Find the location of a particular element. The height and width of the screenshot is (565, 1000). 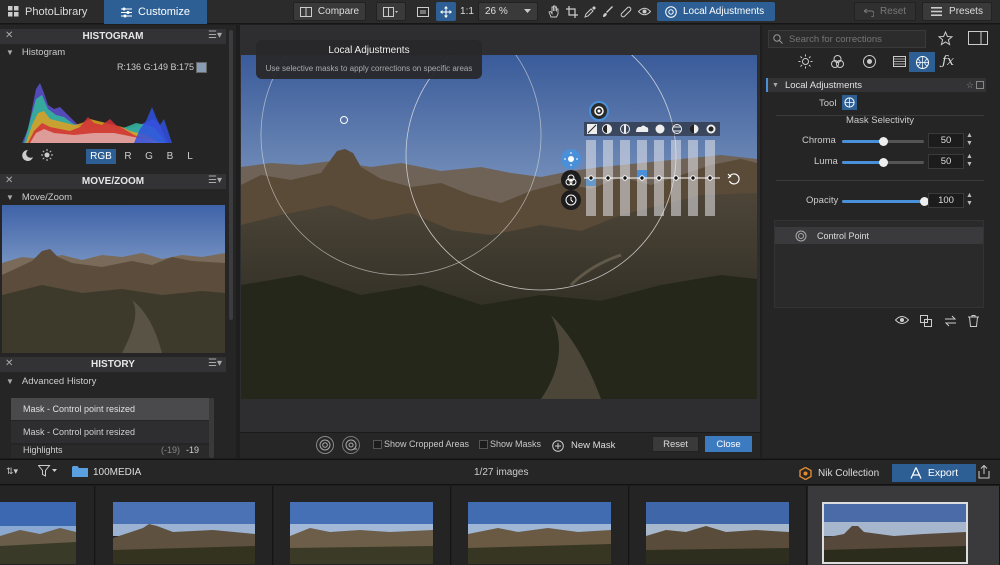

cp-clock-icon is located at coordinates (571, 200).